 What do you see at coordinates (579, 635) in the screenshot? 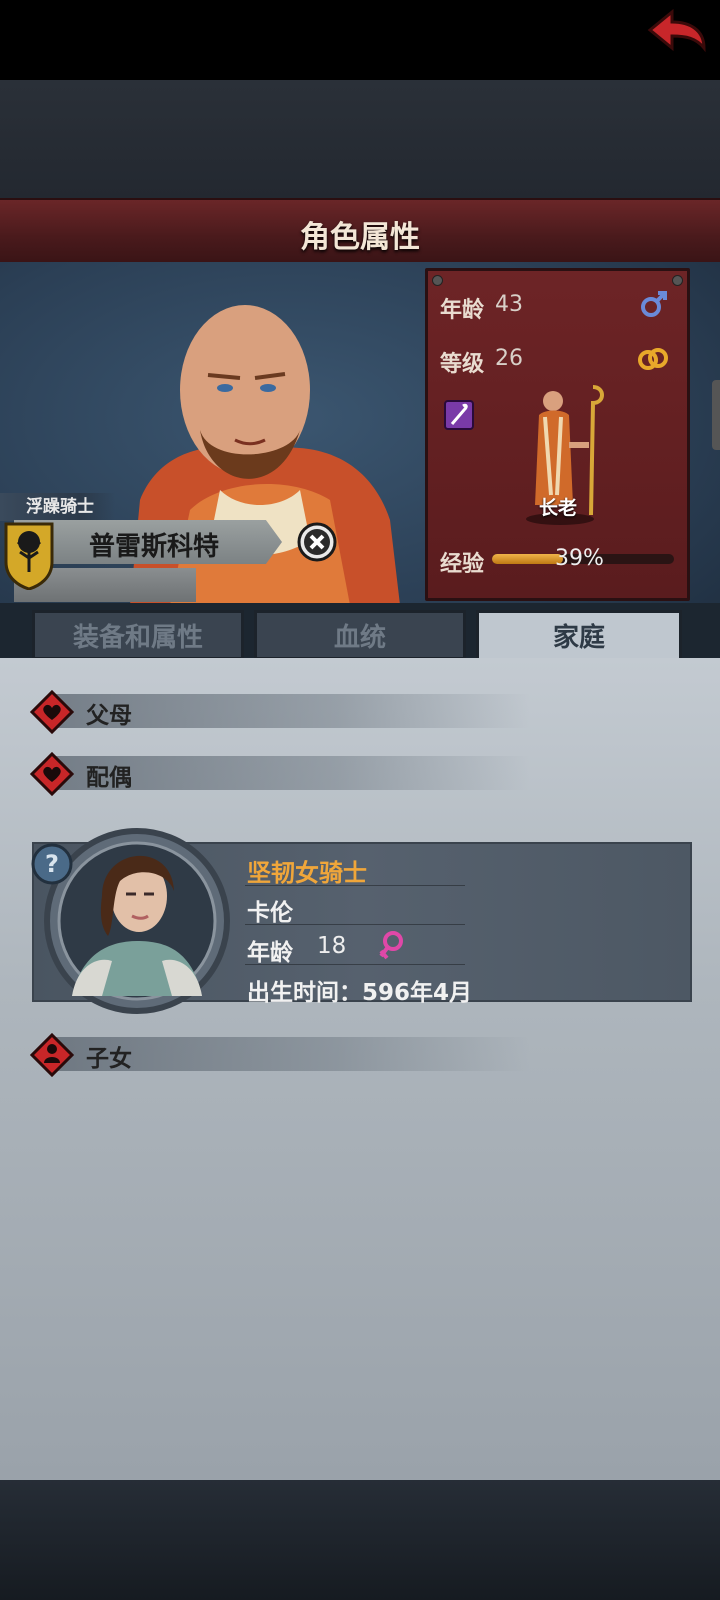
I see `tab-family: 家庭` at bounding box center [579, 635].